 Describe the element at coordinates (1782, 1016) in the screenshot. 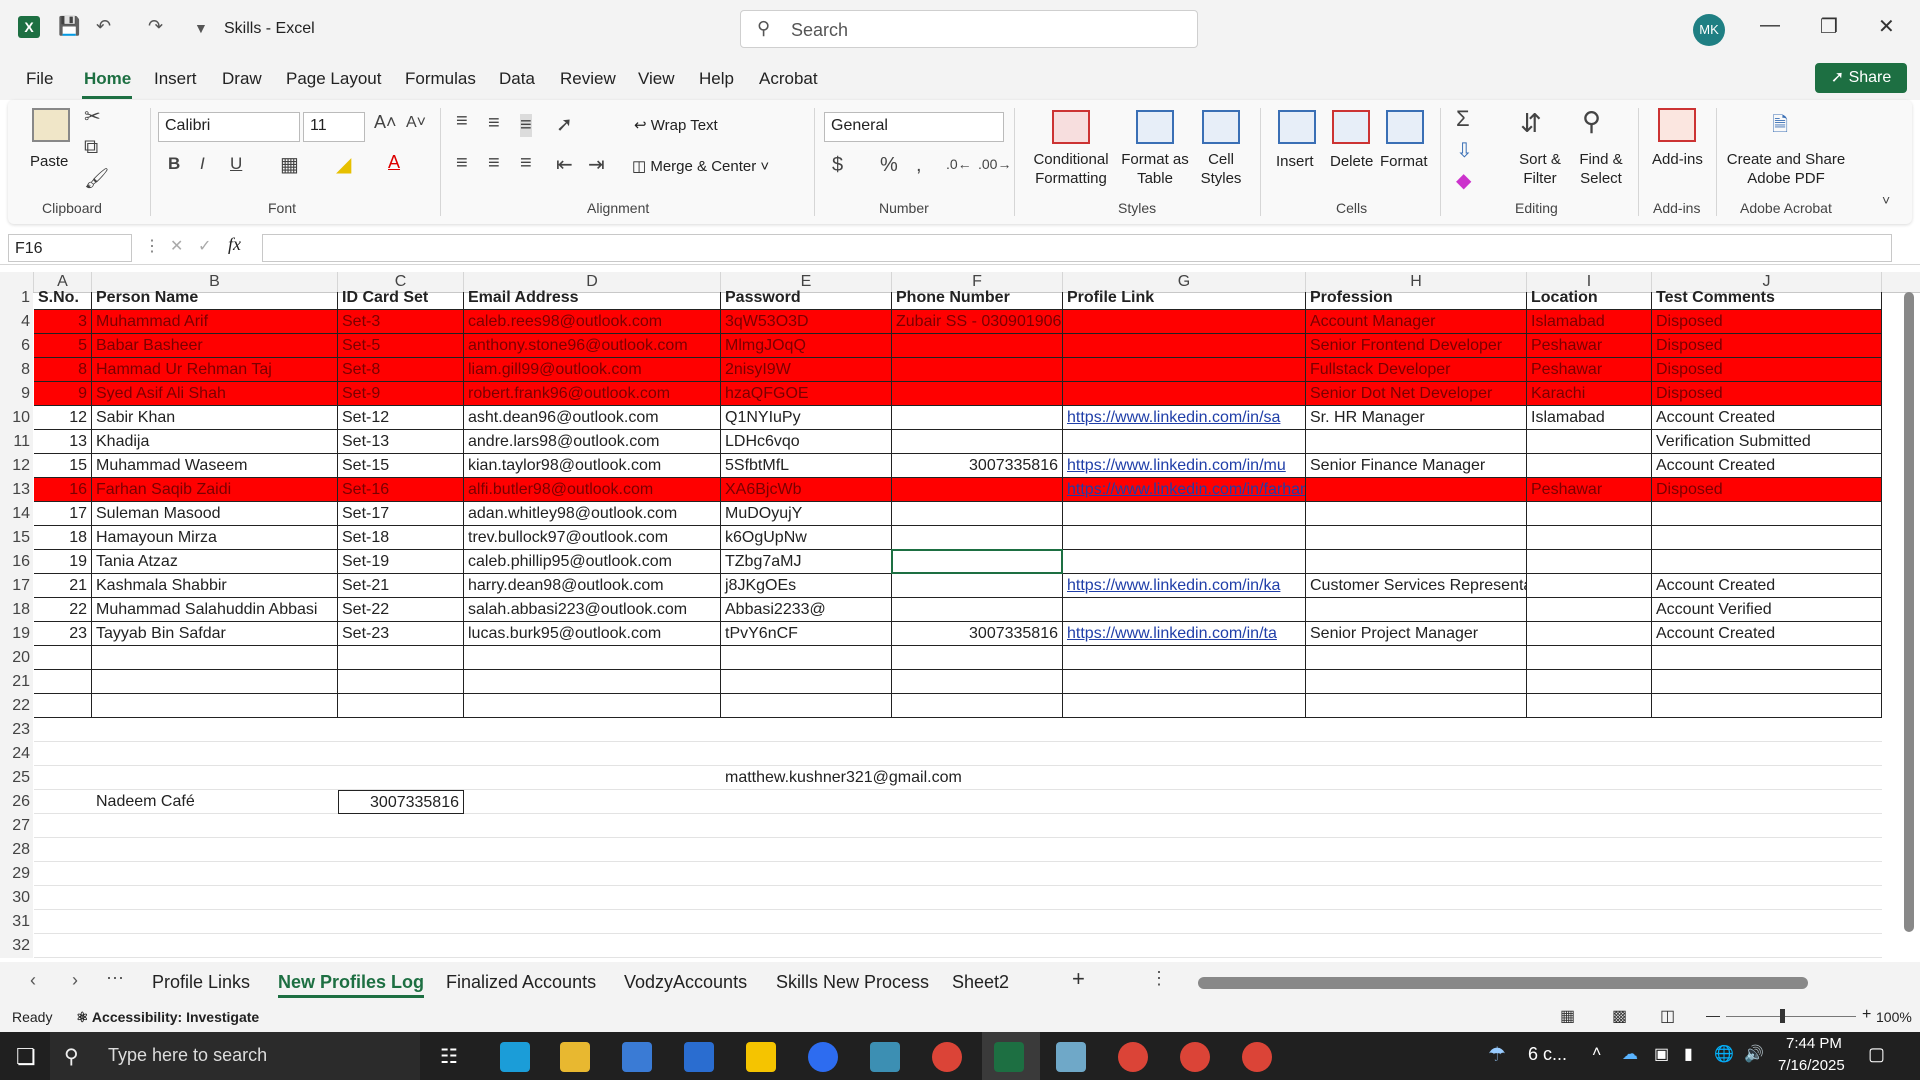

I see `zoom-slider-thumb` at that location.